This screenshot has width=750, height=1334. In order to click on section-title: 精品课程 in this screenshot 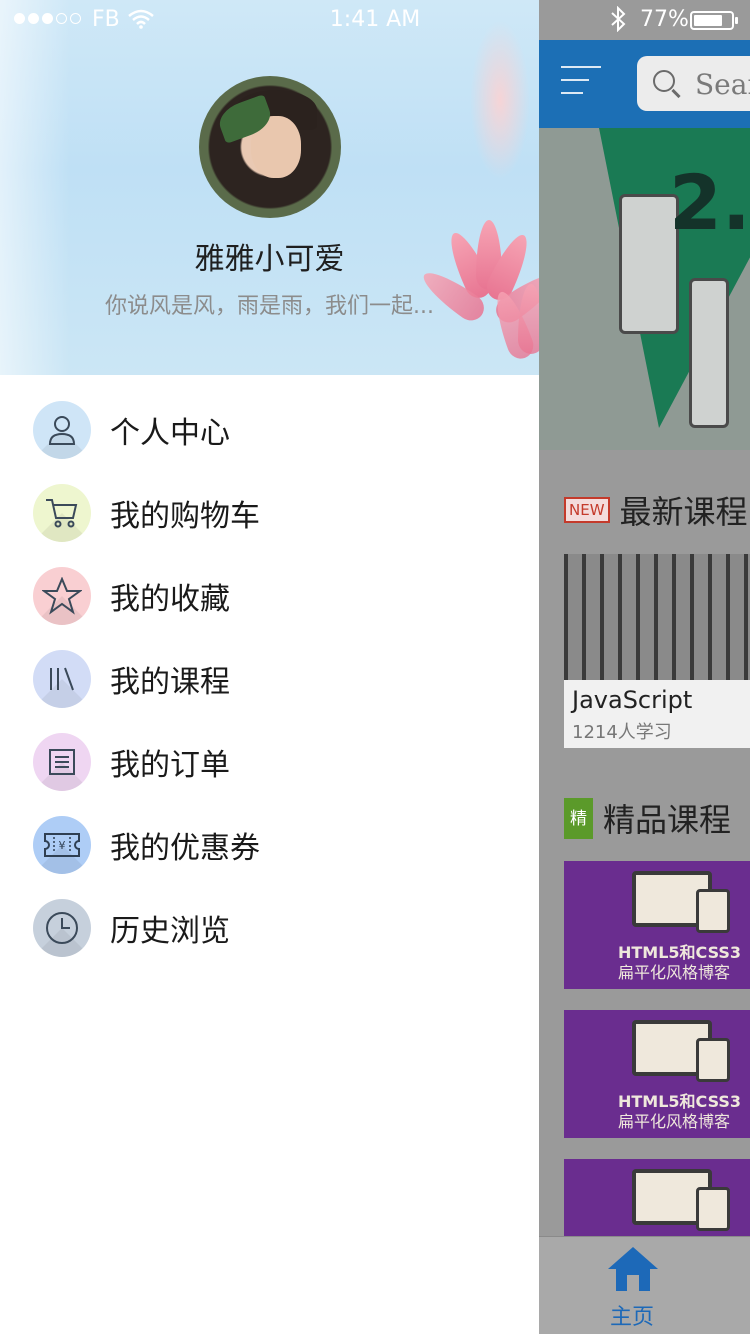, I will do `click(667, 820)`.